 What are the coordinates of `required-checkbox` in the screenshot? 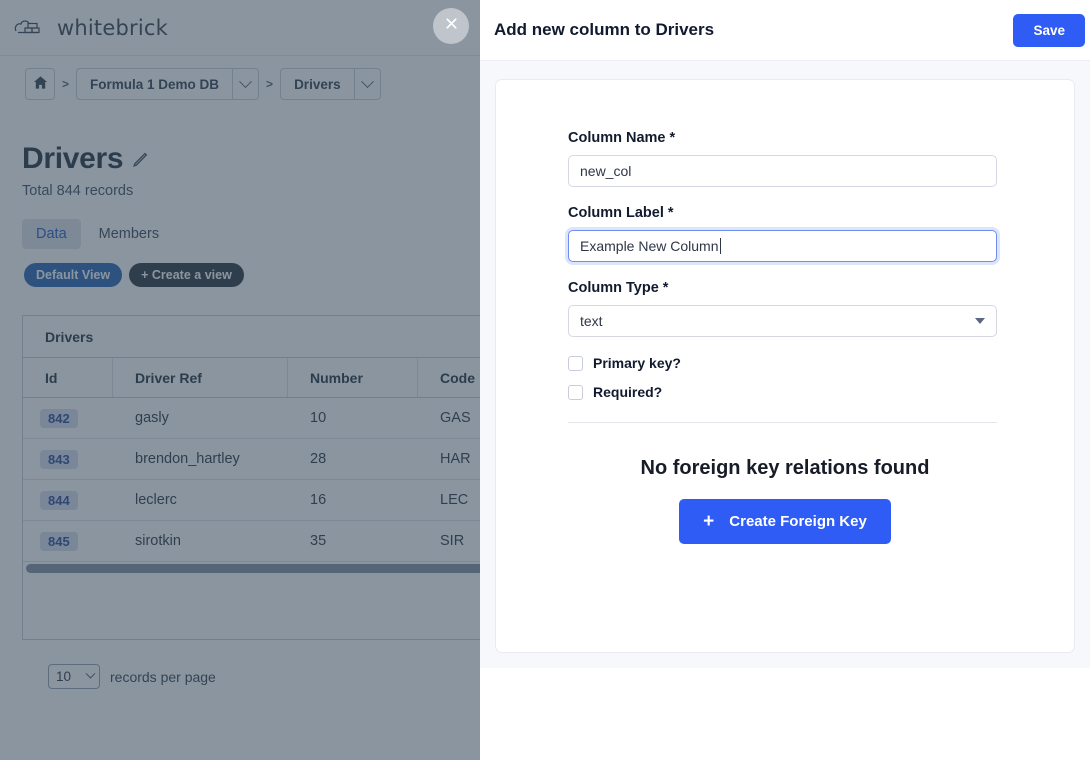 It's located at (575, 392).